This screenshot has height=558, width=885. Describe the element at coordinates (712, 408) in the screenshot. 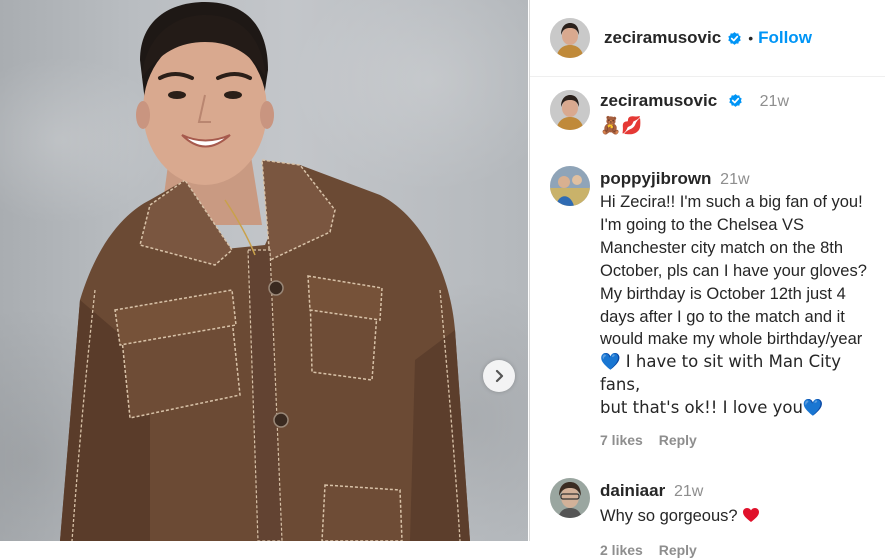

I see `comment-line: but that's ok!! I love you💙` at that location.